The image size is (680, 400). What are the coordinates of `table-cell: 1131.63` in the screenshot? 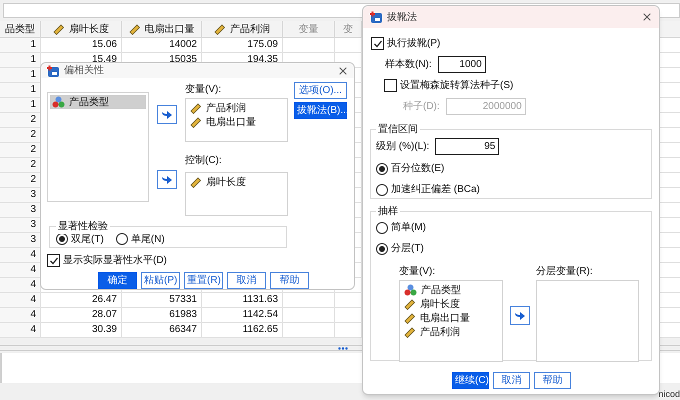 It's located at (260, 300).